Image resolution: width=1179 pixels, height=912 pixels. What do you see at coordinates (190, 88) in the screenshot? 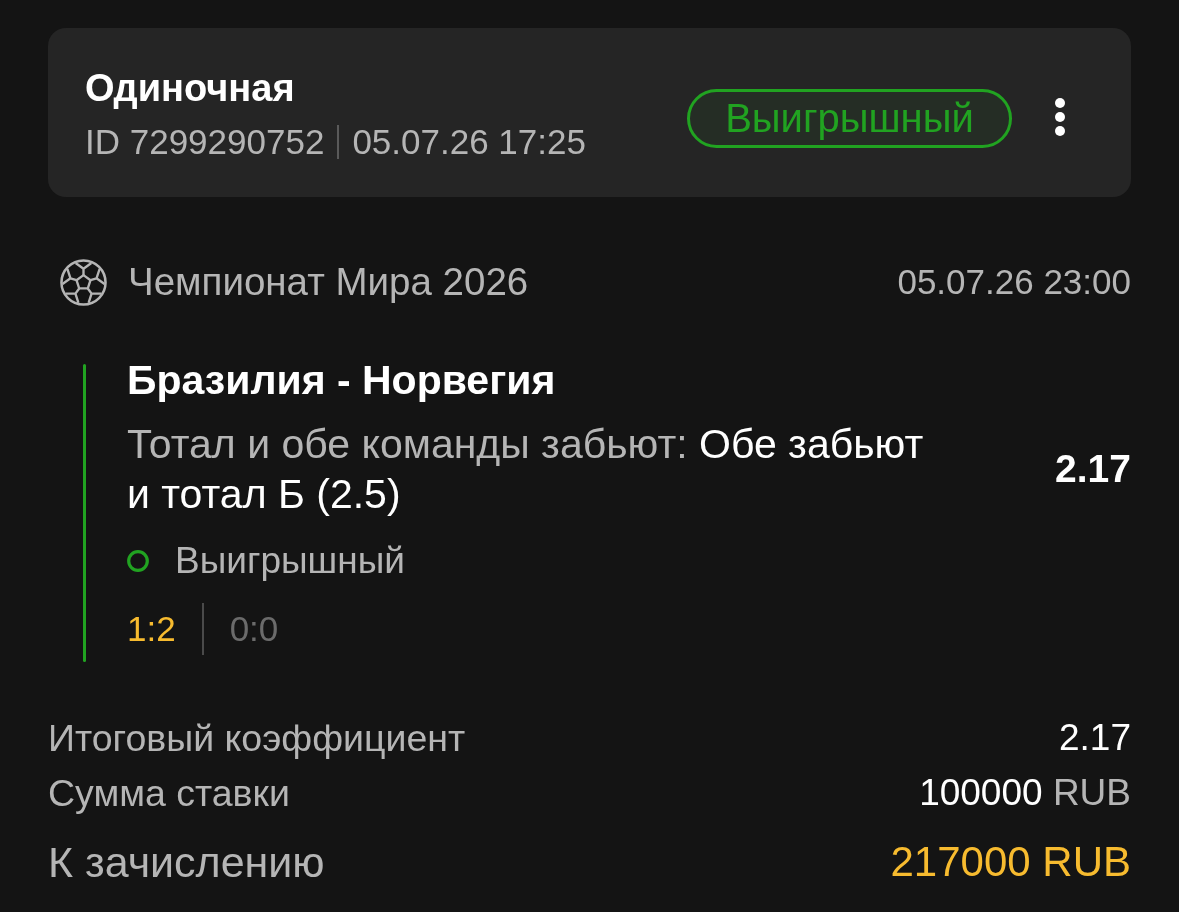
I see `bet-type-title: Одиночная` at bounding box center [190, 88].